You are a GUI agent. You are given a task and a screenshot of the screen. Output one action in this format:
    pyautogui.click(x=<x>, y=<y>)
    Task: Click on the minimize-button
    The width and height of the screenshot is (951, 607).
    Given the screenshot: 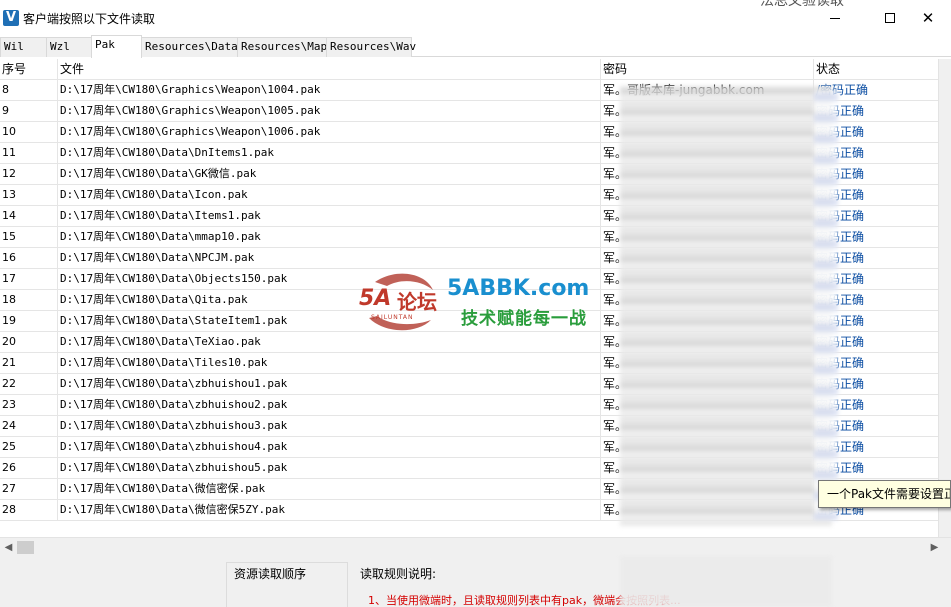 What is the action you would take?
    pyautogui.click(x=835, y=18)
    